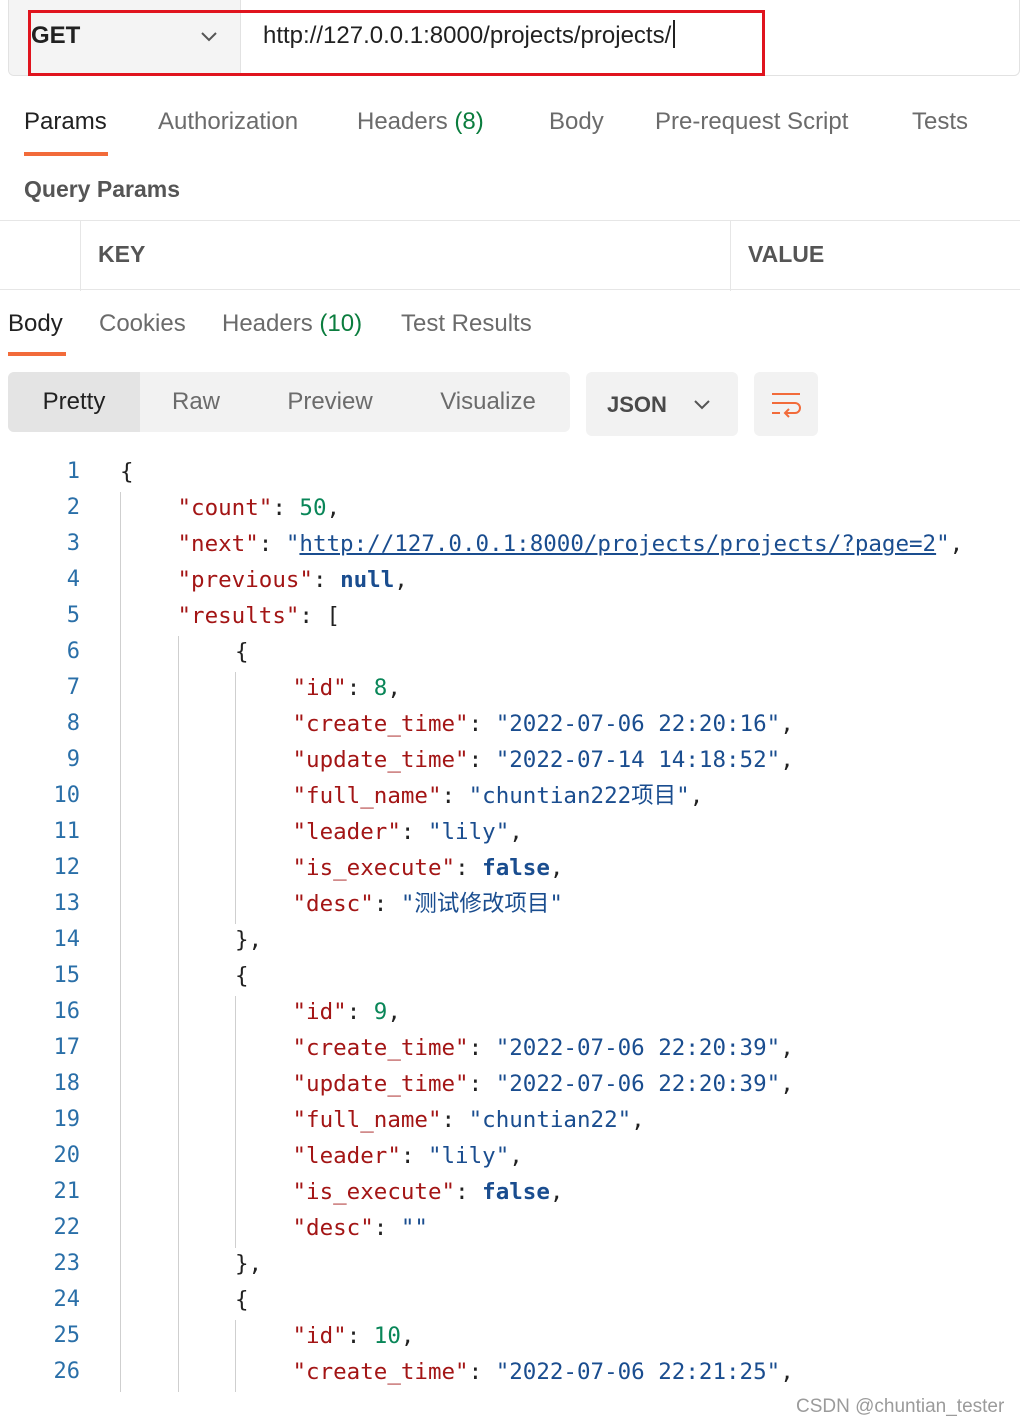  Describe the element at coordinates (35, 324) in the screenshot. I see `tab-response-body: Body` at that location.